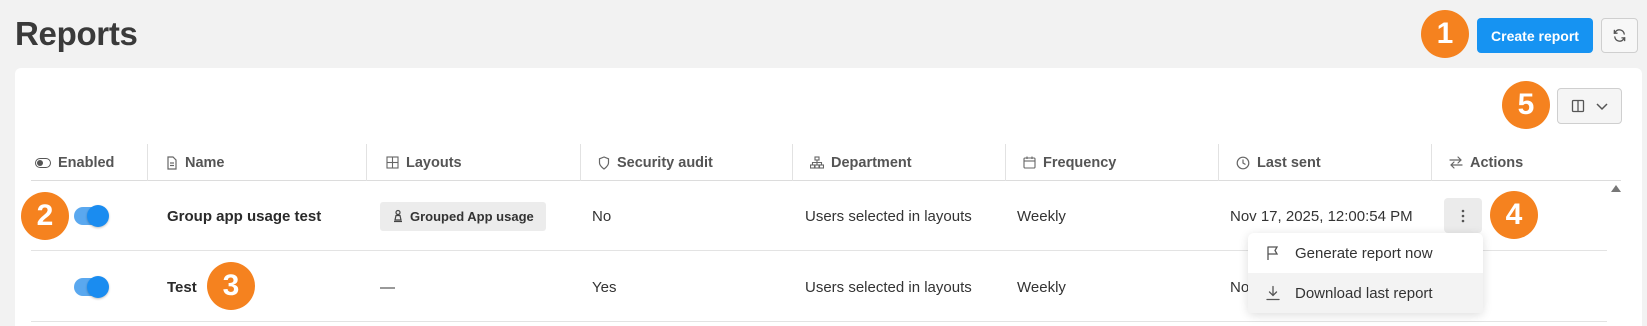 The image size is (1647, 326). I want to click on annotation-badge-1: 1, so click(1445, 34).